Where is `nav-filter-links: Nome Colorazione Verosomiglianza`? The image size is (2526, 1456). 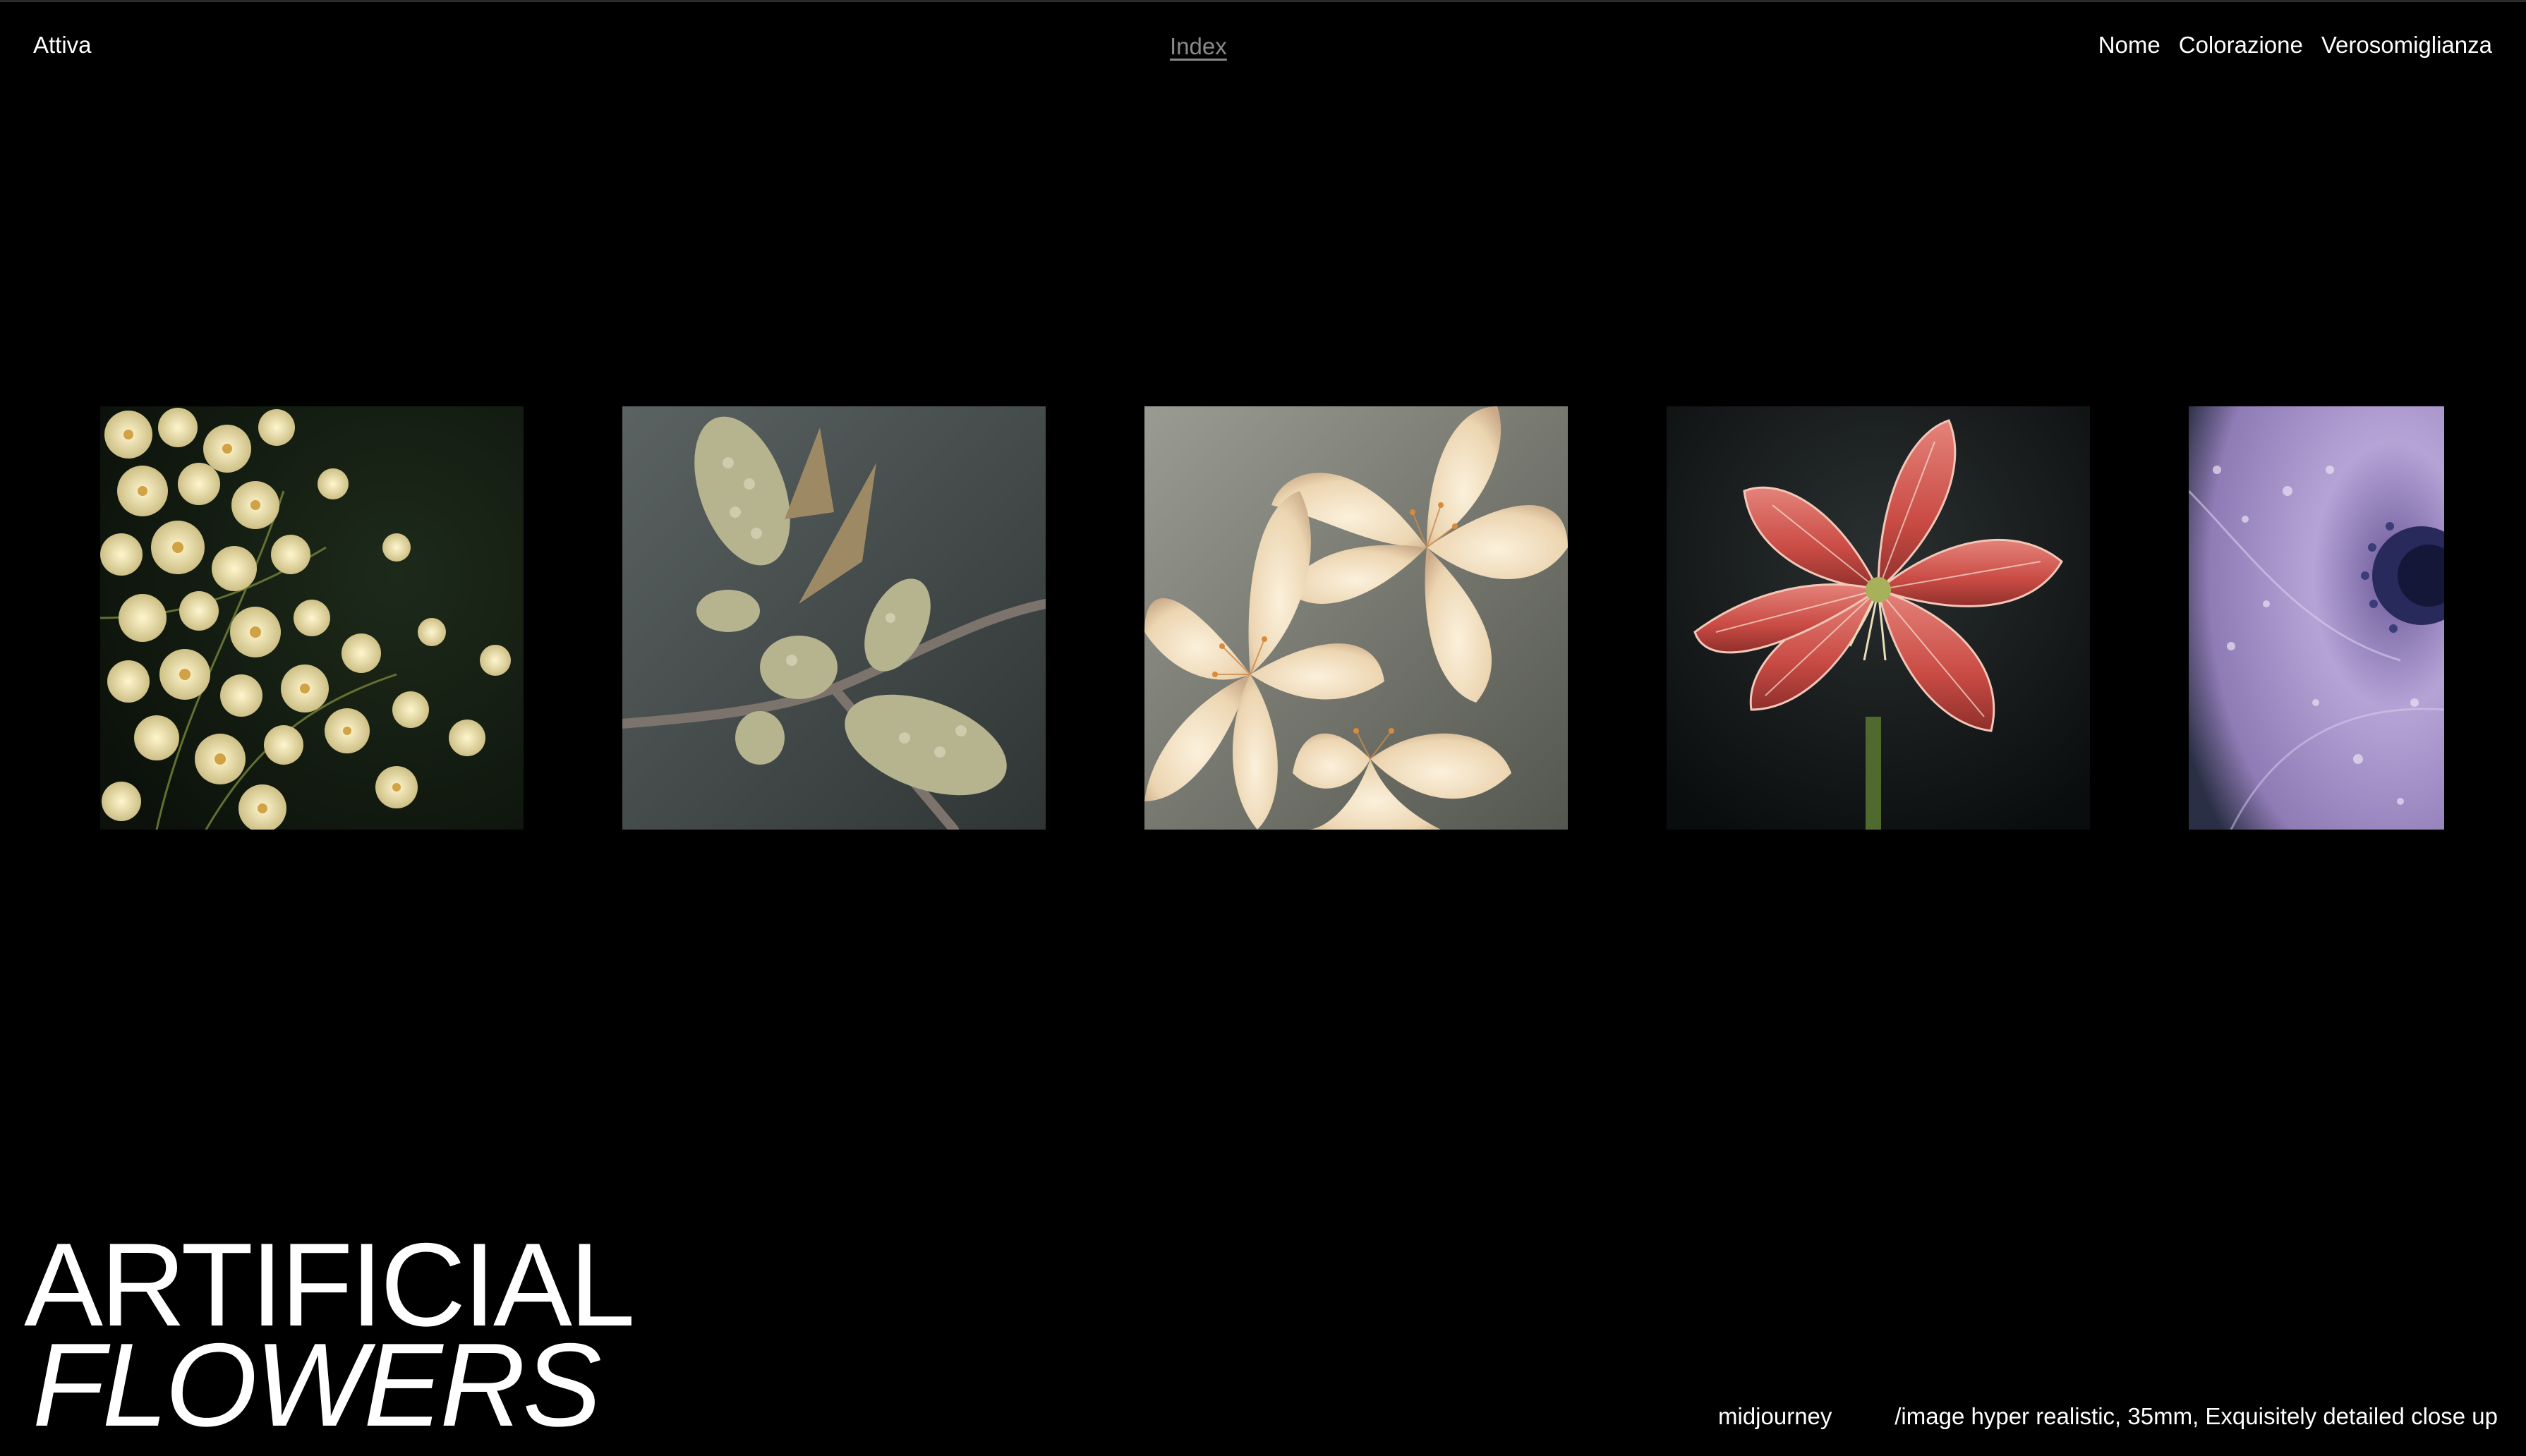 nav-filter-links: Nome Colorazione Verosomiglianza is located at coordinates (2295, 45).